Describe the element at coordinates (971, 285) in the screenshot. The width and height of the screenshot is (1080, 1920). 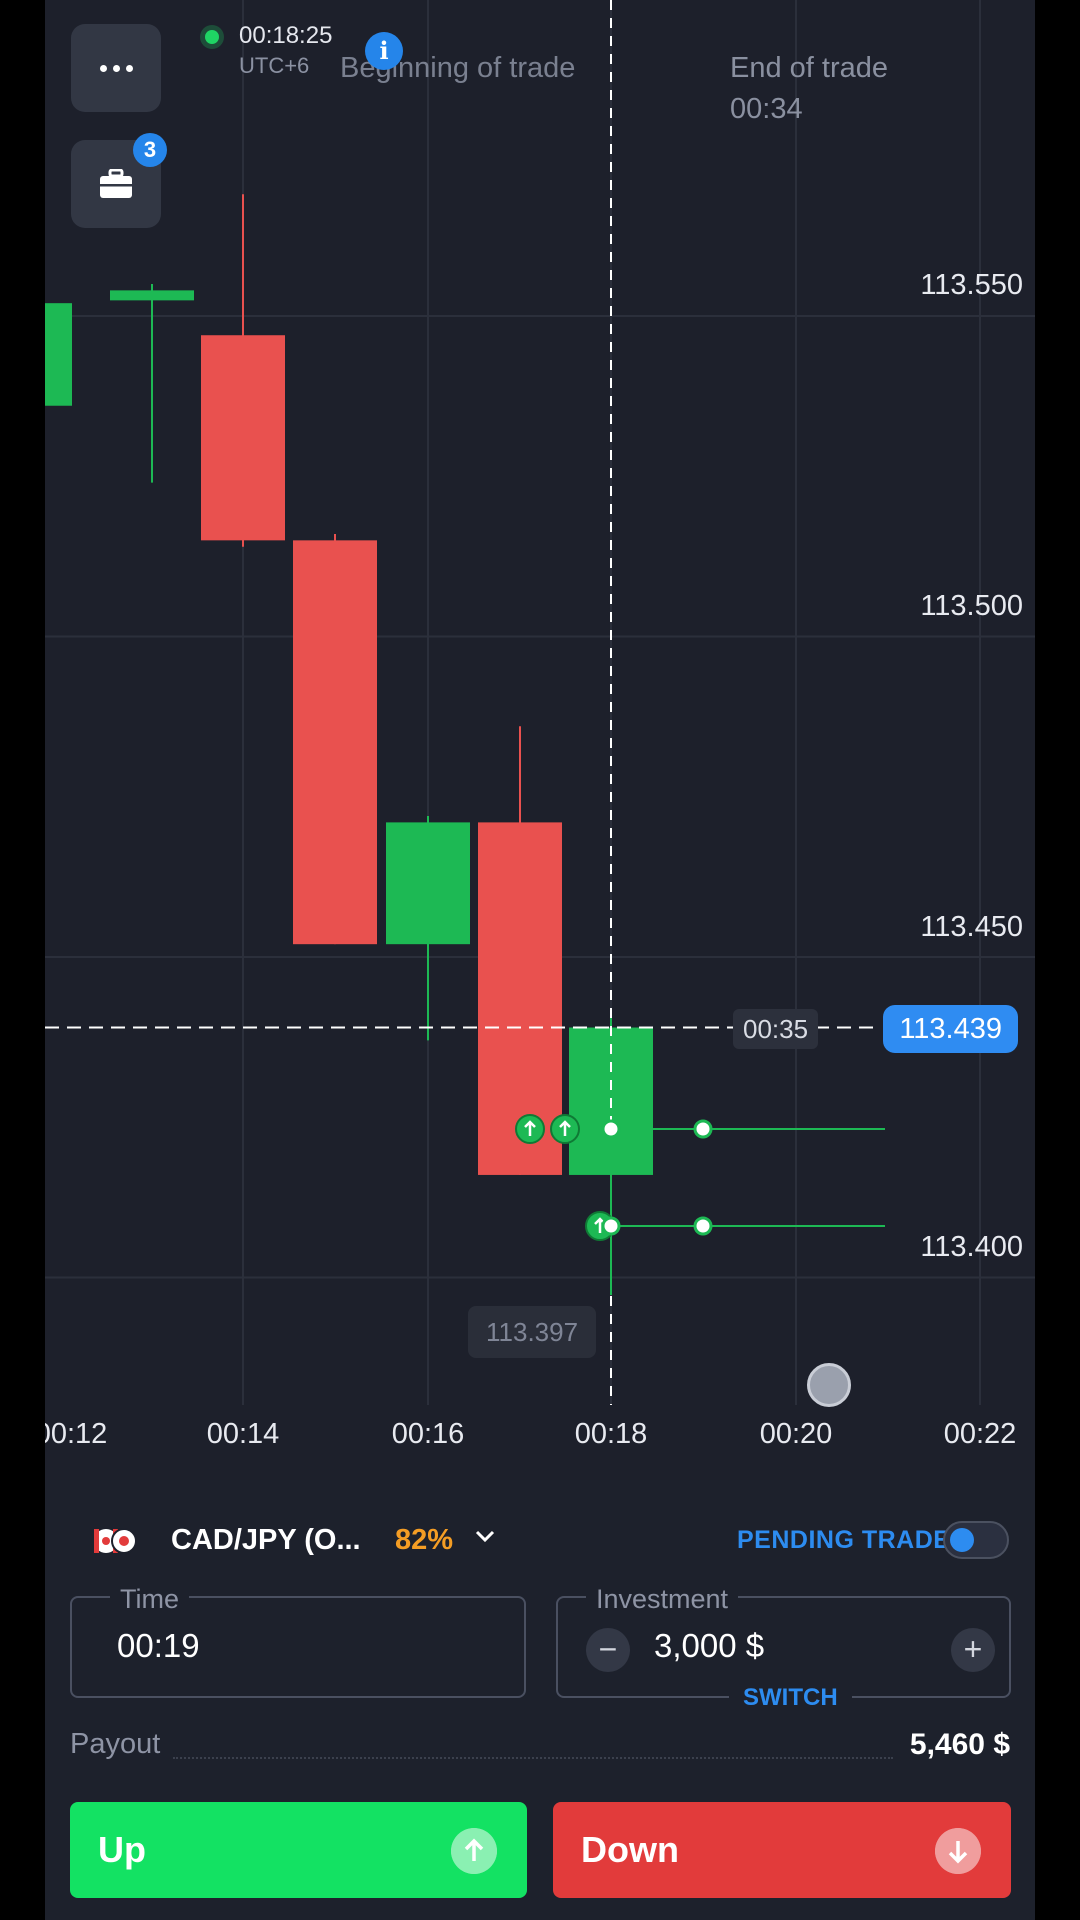
I see `price-tick-label: 113.550` at that location.